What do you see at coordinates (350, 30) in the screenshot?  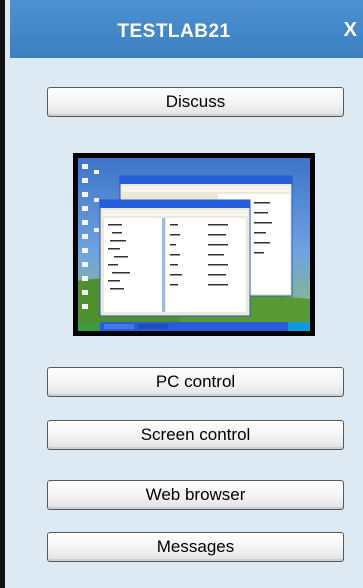 I see `close-button: X` at bounding box center [350, 30].